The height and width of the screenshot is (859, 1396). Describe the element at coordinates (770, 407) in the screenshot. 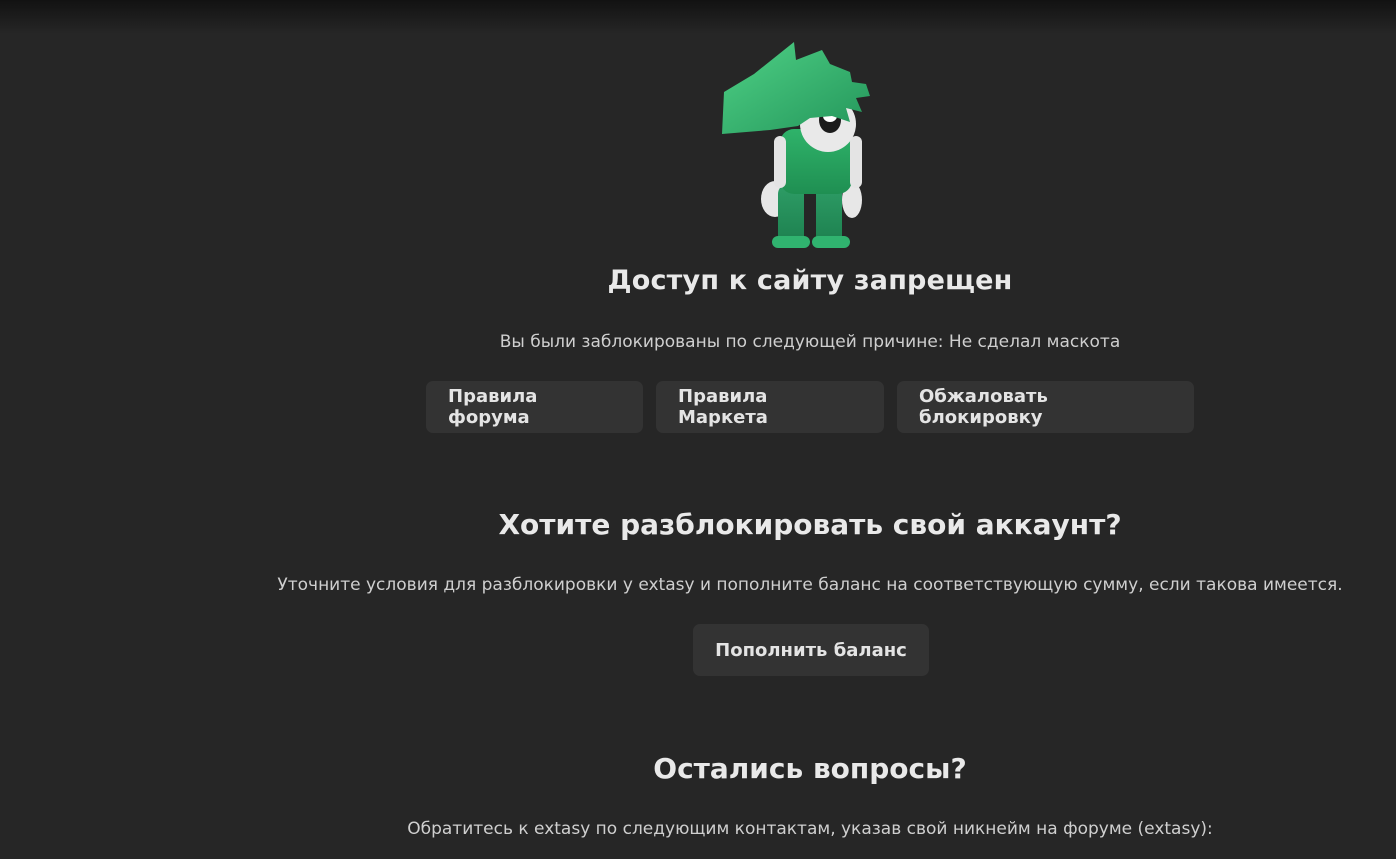

I see `market-rules-button: Правила Маркета` at that location.